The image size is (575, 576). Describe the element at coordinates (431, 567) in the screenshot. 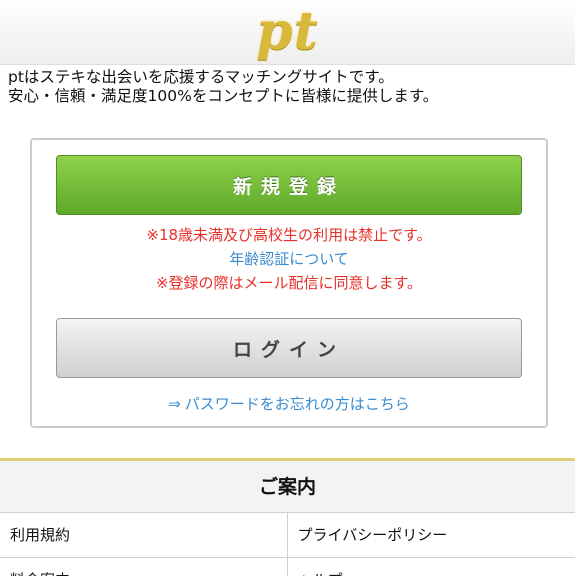

I see `help-link: ヘルプ` at that location.